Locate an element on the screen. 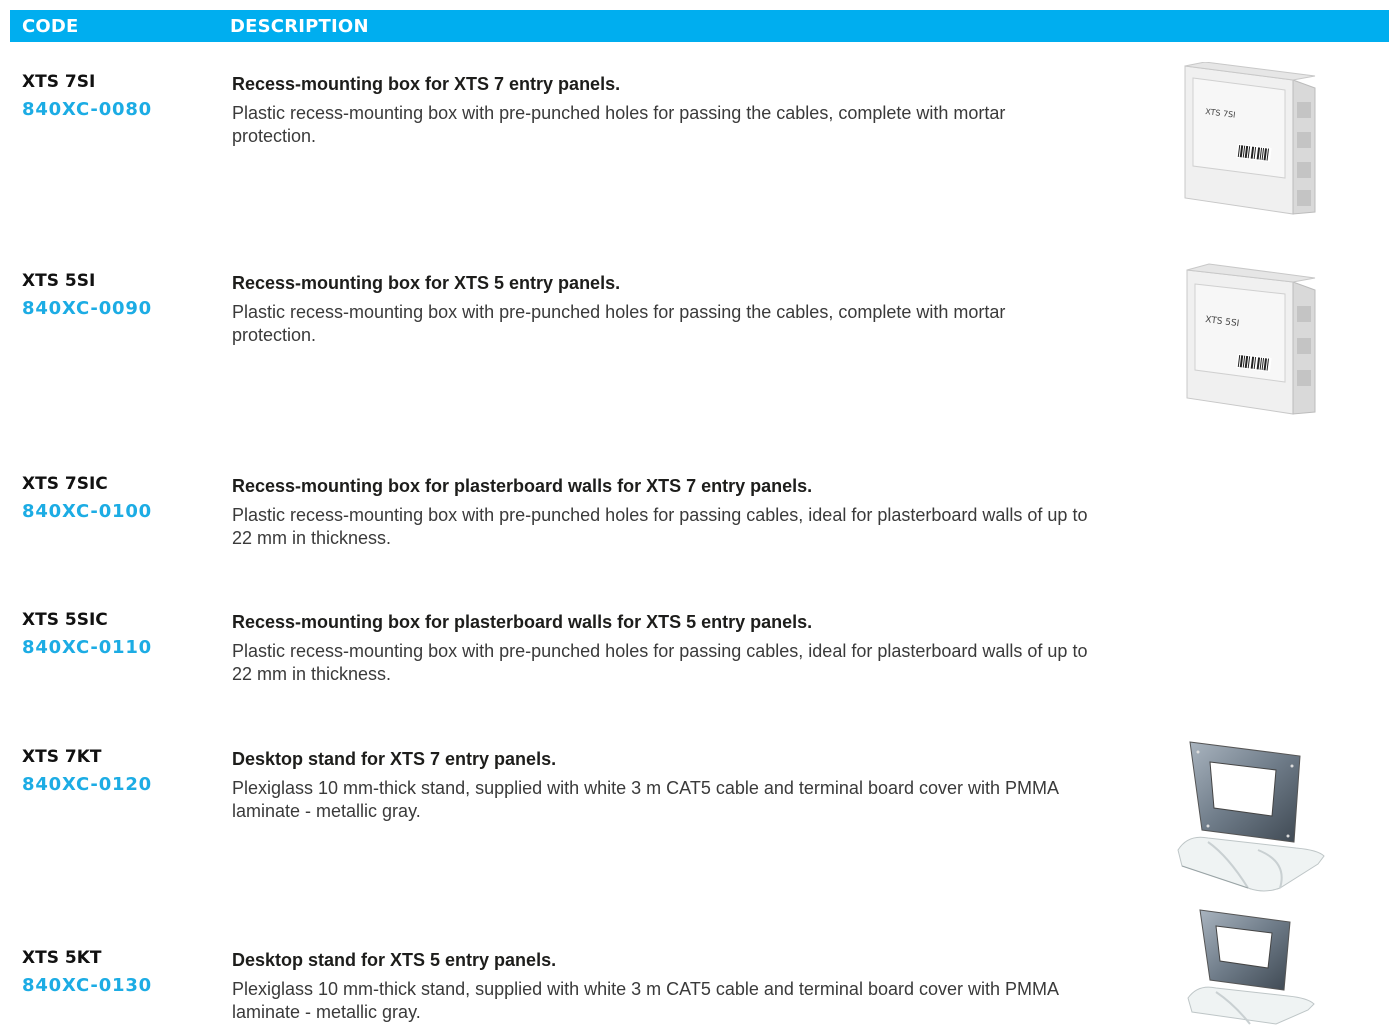 This screenshot has width=1389, height=1025. desktop-stand-xts7kt-image is located at coordinates (1251, 816).